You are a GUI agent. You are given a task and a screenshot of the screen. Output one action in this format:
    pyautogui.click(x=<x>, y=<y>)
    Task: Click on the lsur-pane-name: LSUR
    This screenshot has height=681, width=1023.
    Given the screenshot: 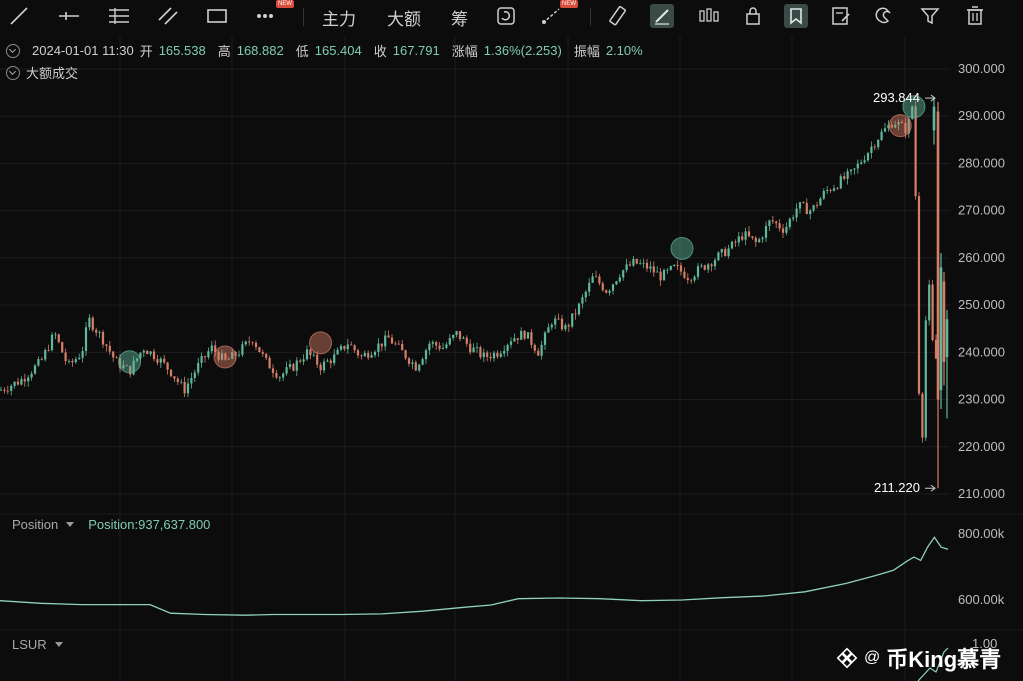 What is the action you would take?
    pyautogui.click(x=29, y=644)
    